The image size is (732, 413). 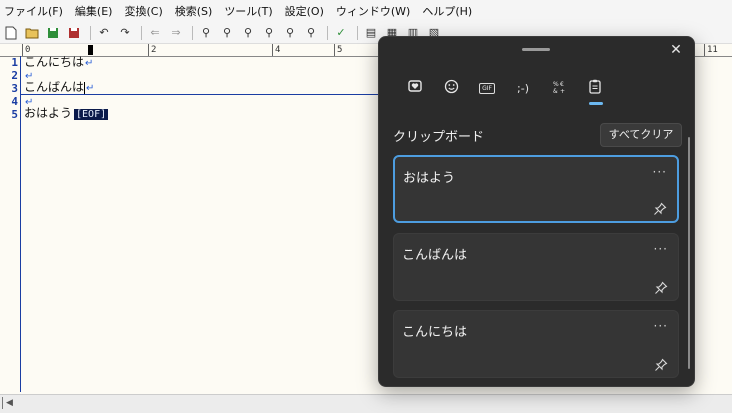 I want to click on panel-tabs: GIF ;-) % € & +, so click(x=505, y=91).